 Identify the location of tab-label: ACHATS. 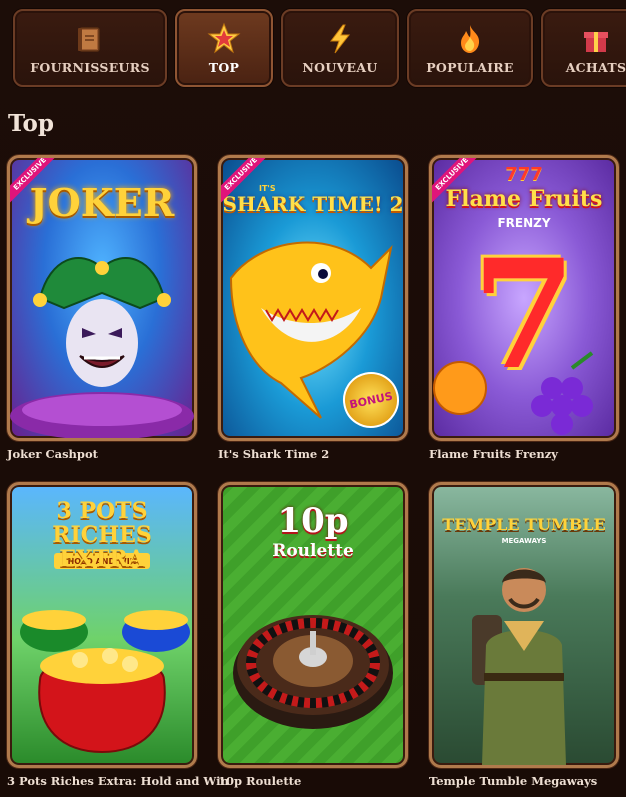
(595, 67).